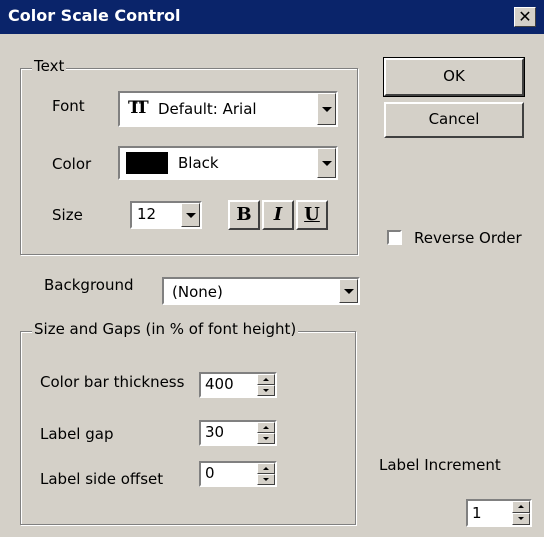 The height and width of the screenshot is (537, 544). What do you see at coordinates (210, 473) in the screenshot?
I see `side-offset-value: 0` at bounding box center [210, 473].